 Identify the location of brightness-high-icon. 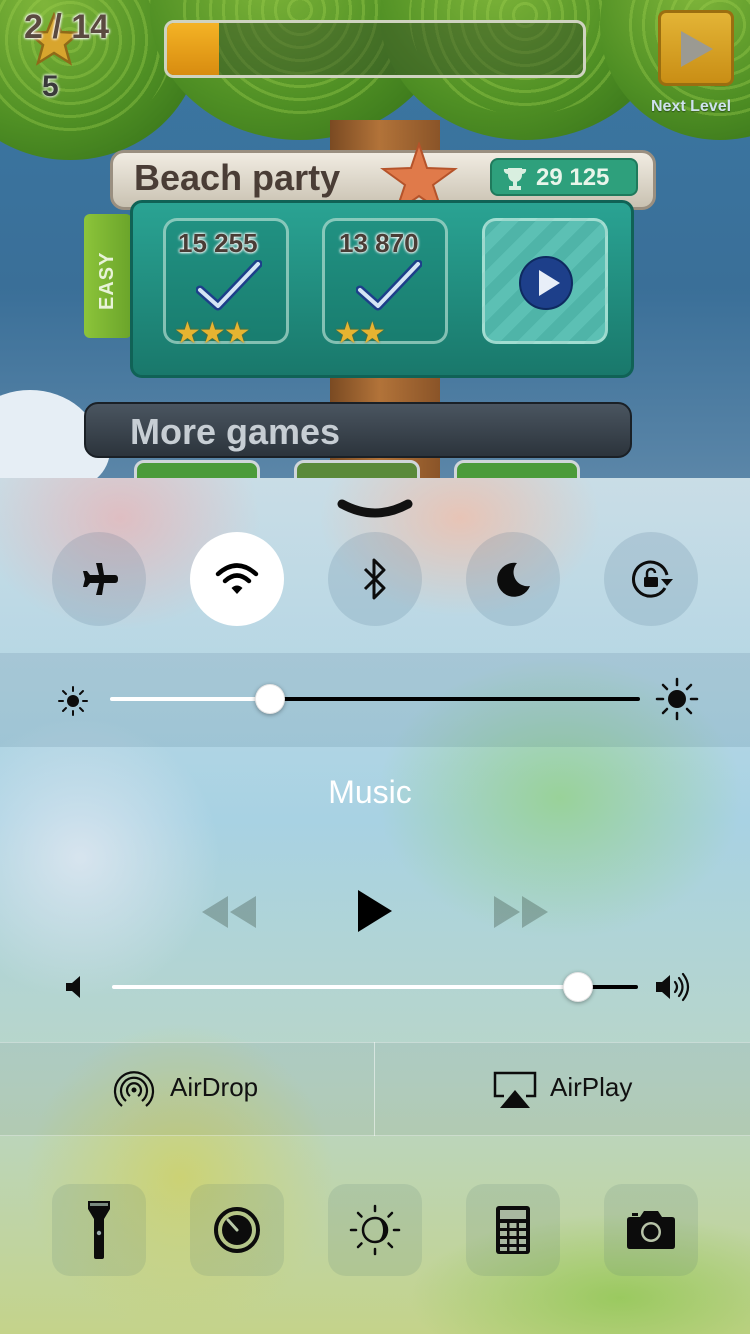
(677, 699).